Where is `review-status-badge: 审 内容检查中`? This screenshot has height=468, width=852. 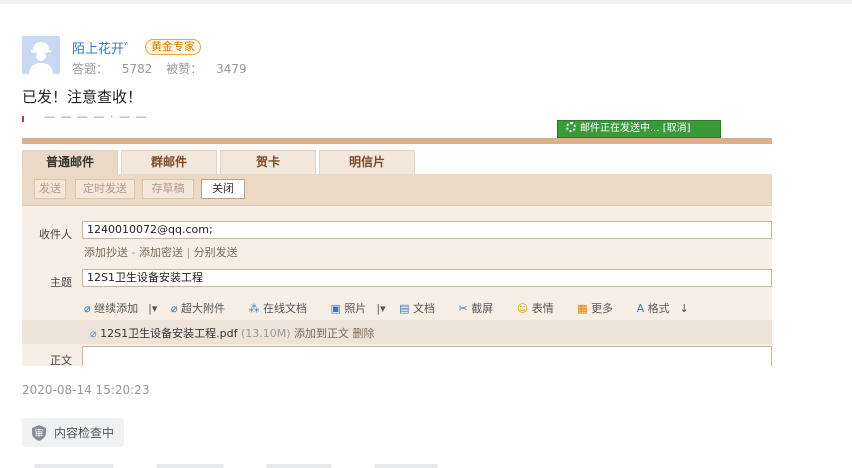 review-status-badge: 审 内容检查中 is located at coordinates (73, 432).